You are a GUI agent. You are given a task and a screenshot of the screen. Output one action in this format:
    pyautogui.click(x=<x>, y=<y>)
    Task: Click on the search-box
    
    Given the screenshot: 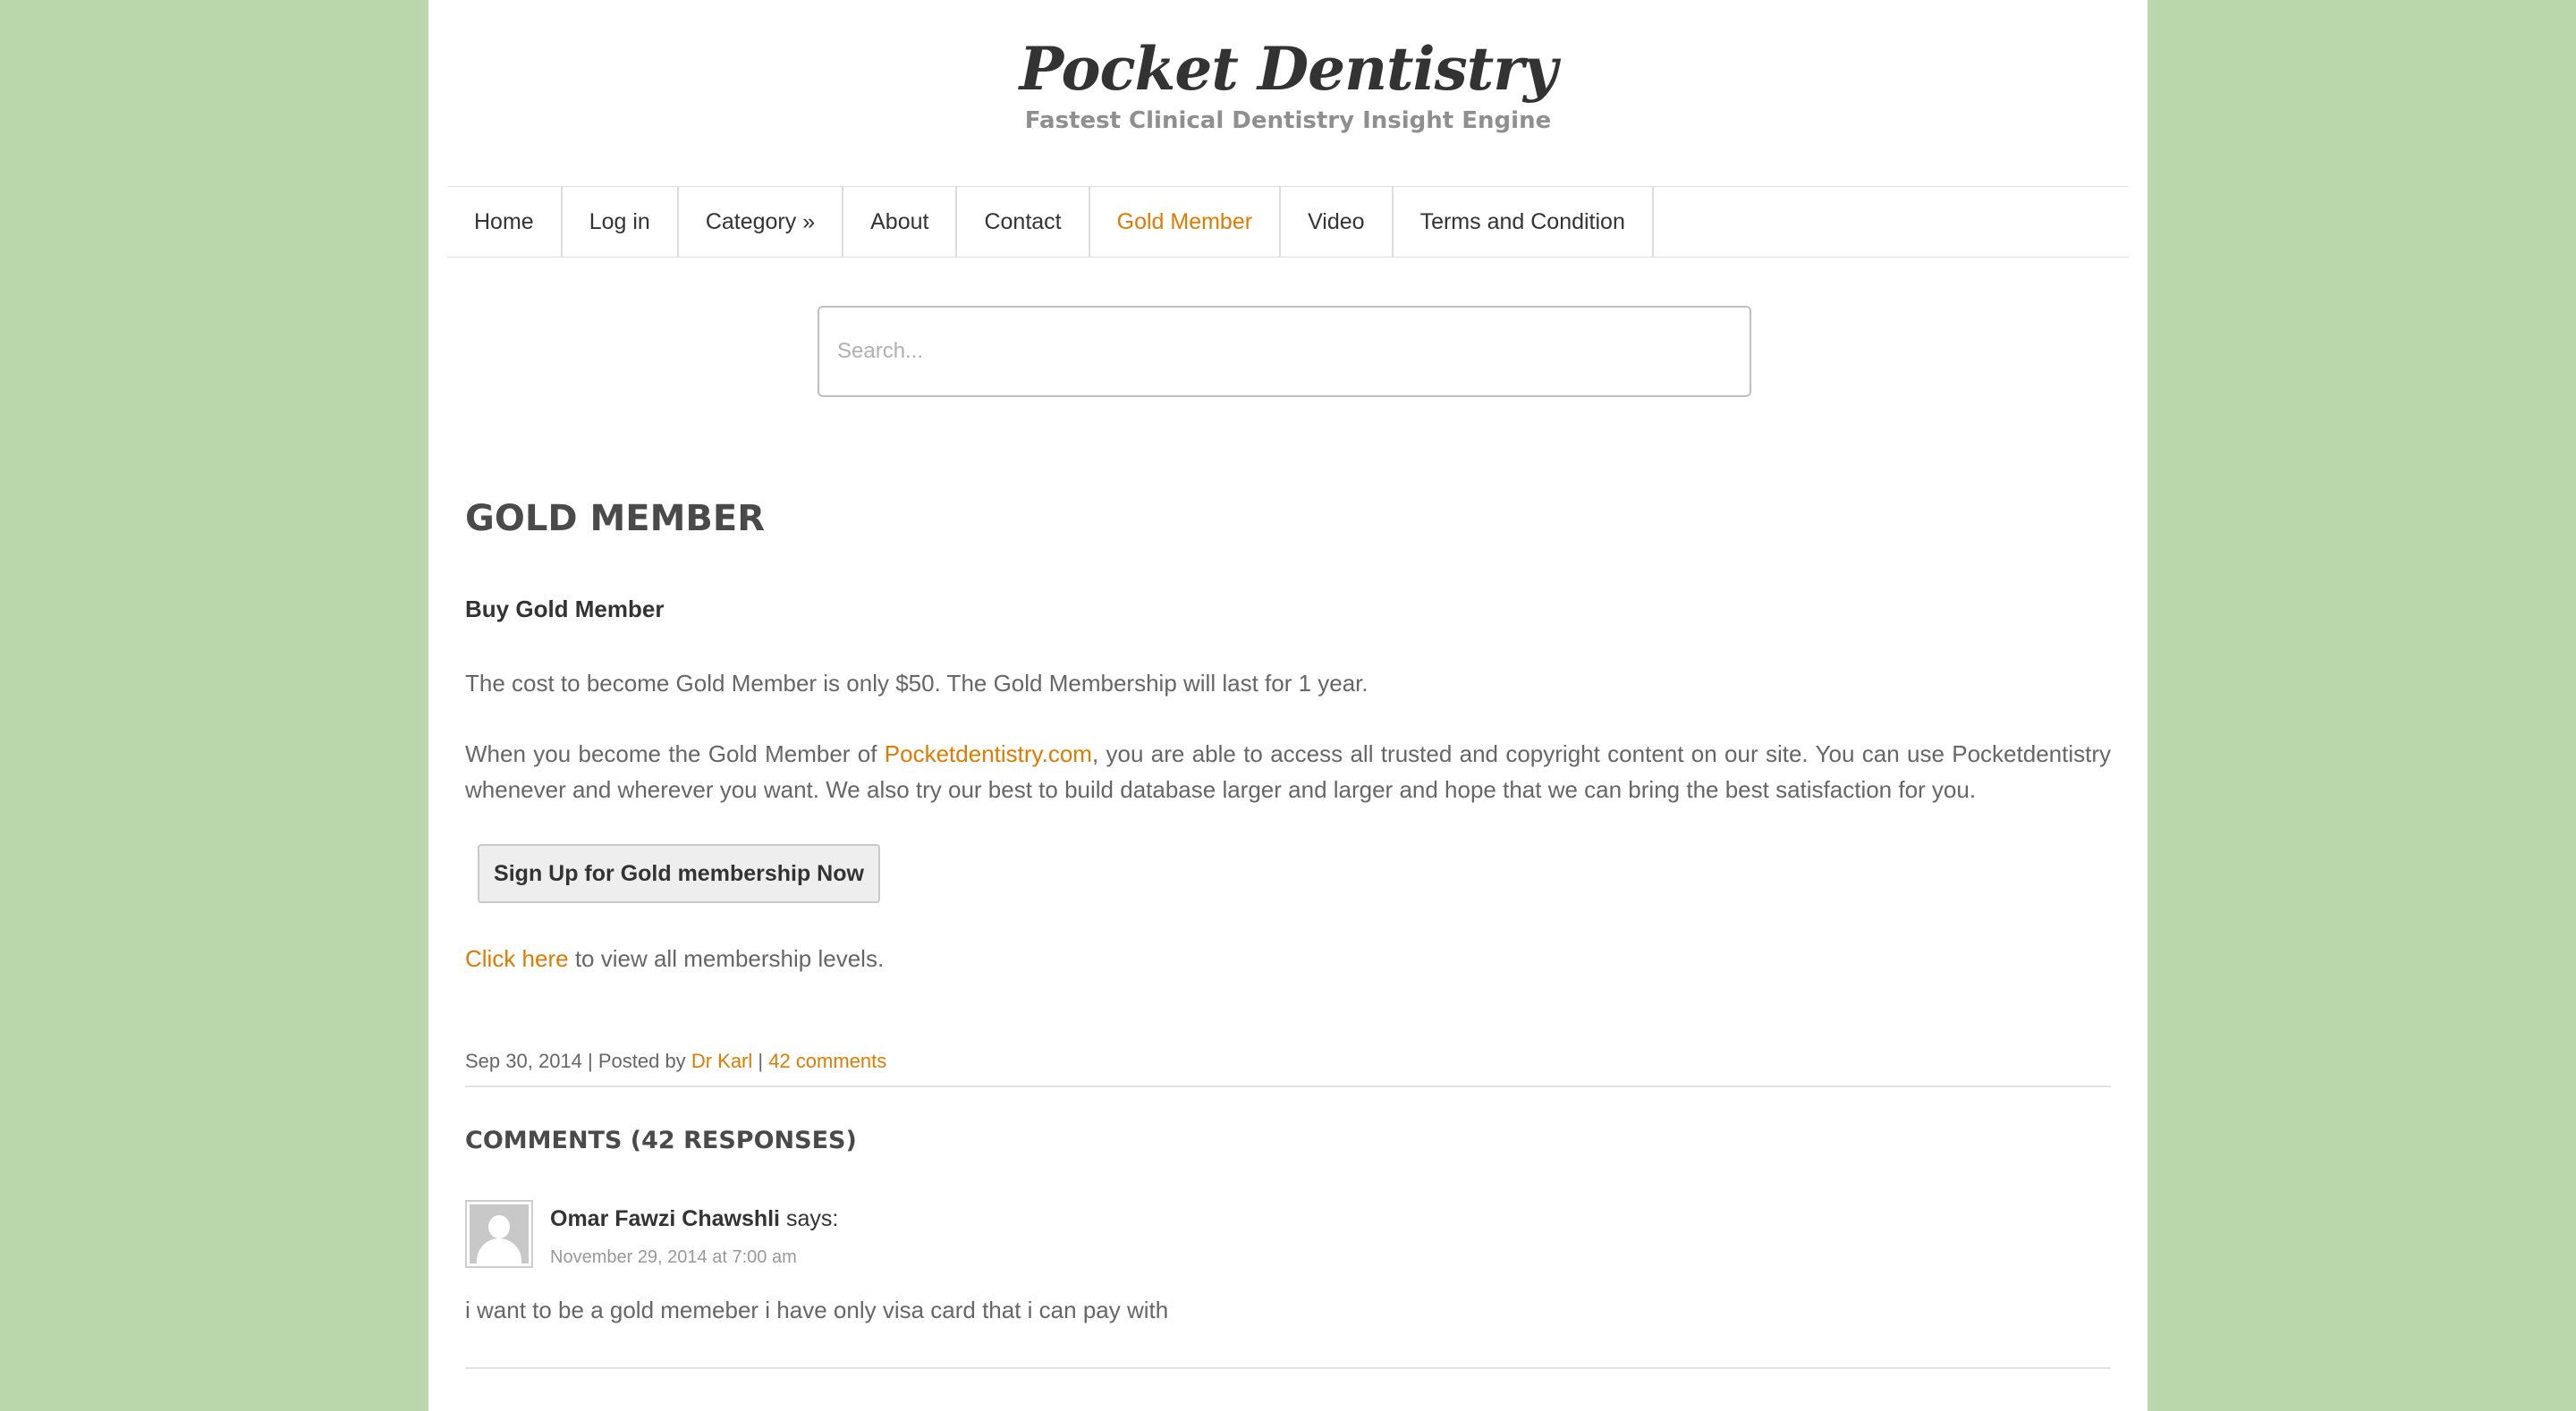 What is the action you would take?
    pyautogui.click(x=1284, y=351)
    